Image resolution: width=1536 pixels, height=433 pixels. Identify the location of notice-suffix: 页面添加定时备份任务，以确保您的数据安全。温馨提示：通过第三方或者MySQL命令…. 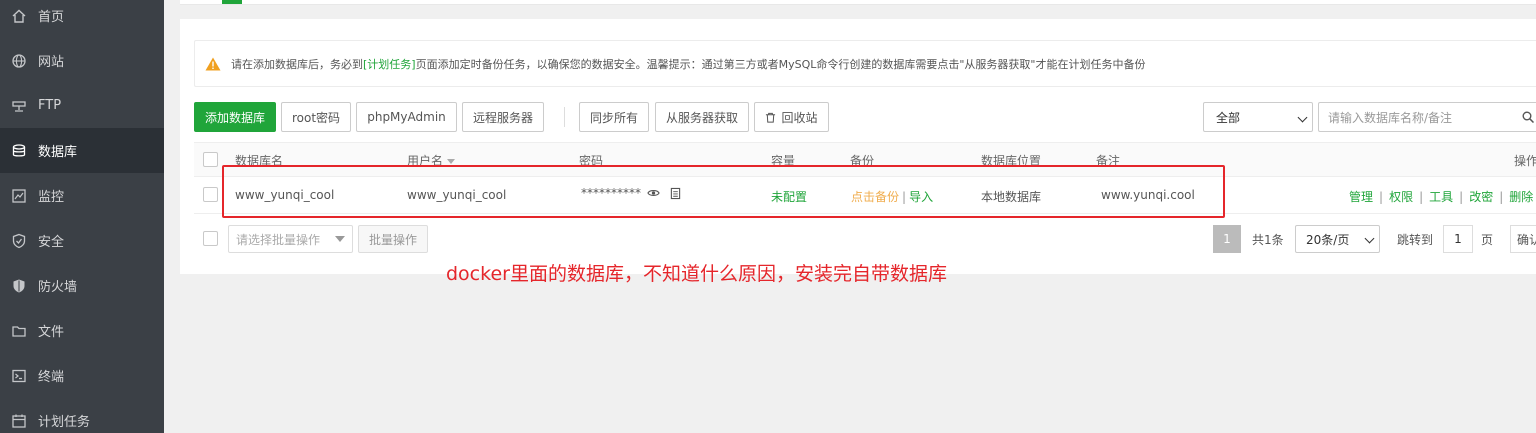
(780, 64).